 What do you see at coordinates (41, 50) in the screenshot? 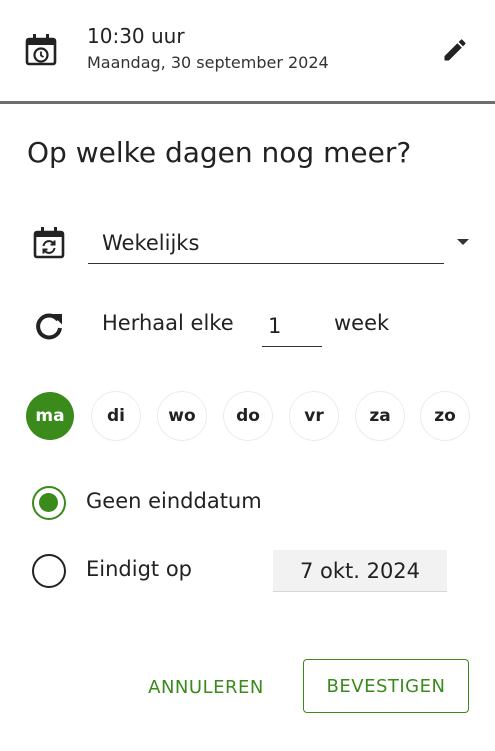
I see `calendar-clock-icon` at bounding box center [41, 50].